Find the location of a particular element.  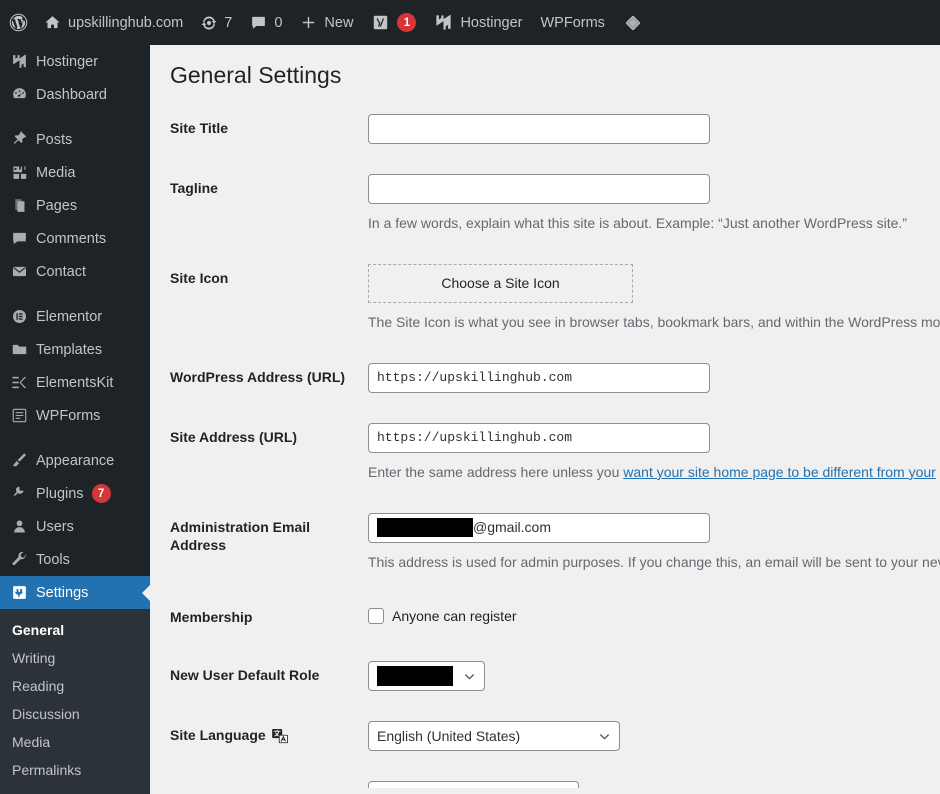

submenu-item-media: Media is located at coordinates (75, 742).